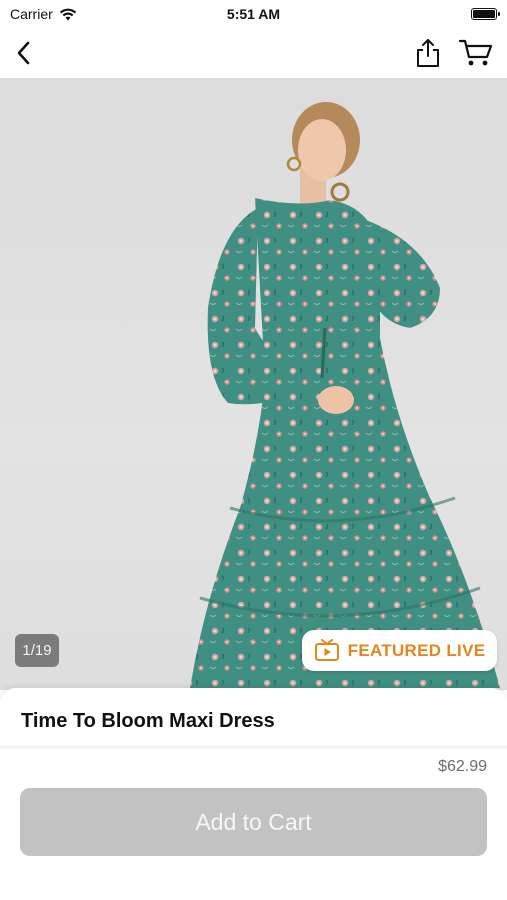 Image resolution: width=507 pixels, height=900 pixels. I want to click on nav-actions, so click(454, 53).